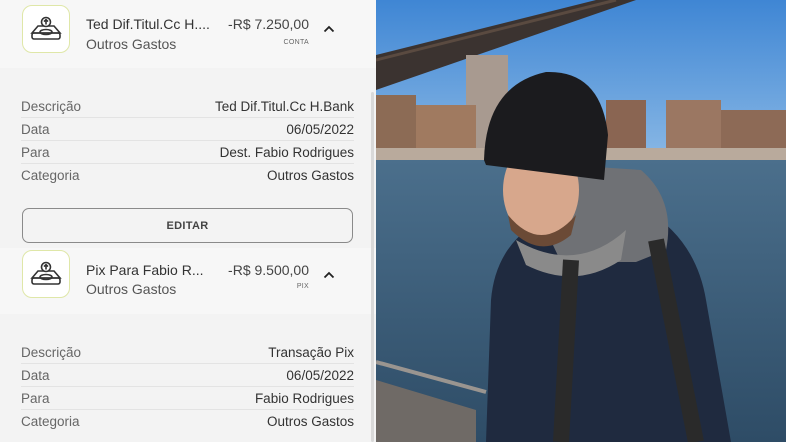 This screenshot has width=786, height=442. I want to click on transaction-amount: -R$ 7.250,00, so click(268, 24).